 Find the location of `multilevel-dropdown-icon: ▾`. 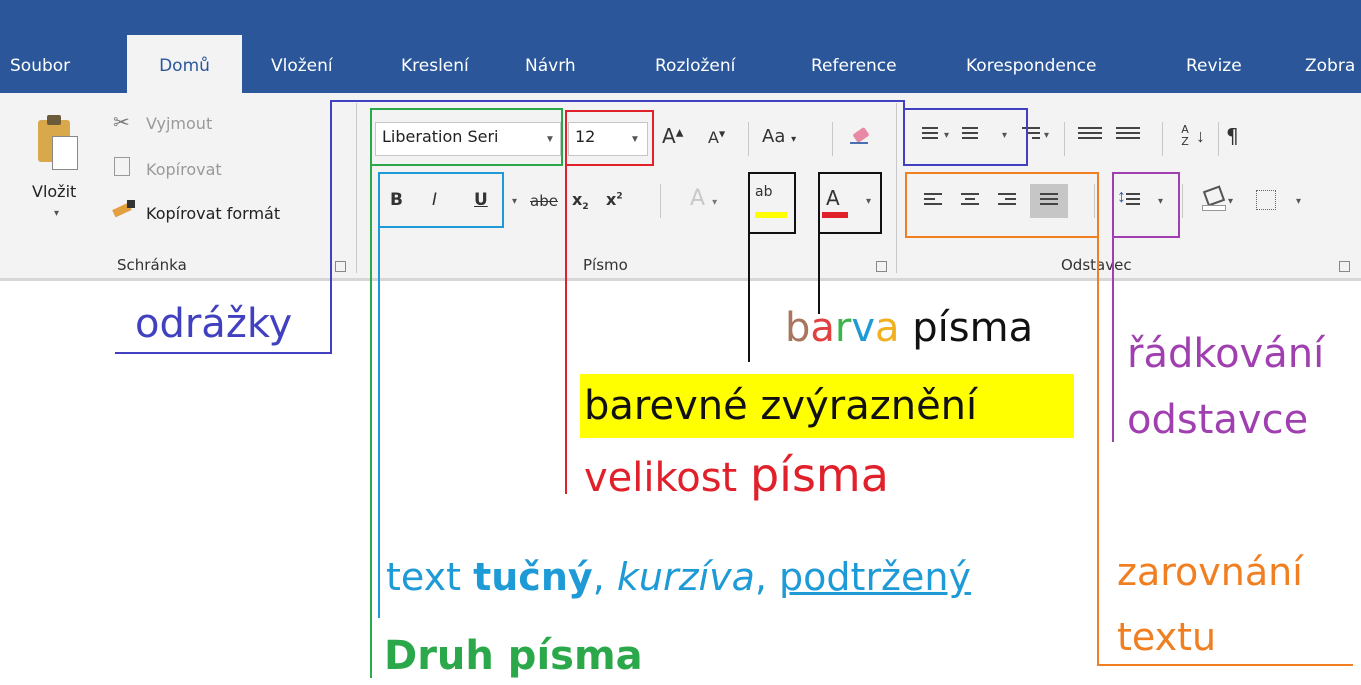

multilevel-dropdown-icon: ▾ is located at coordinates (1046, 135).